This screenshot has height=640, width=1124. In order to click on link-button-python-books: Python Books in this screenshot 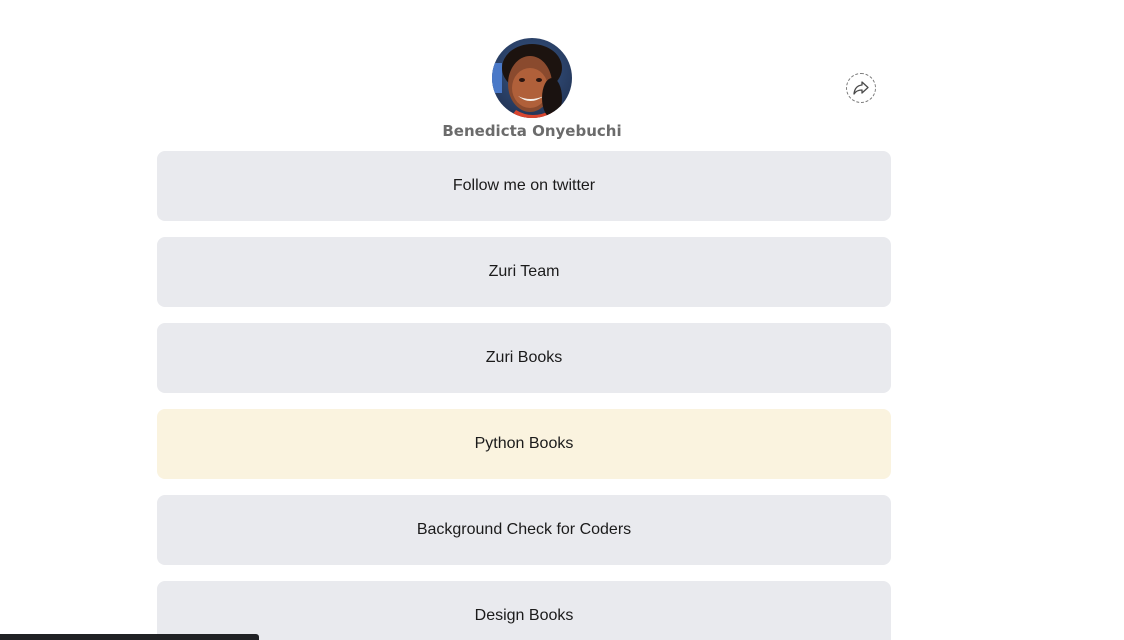, I will do `click(524, 444)`.